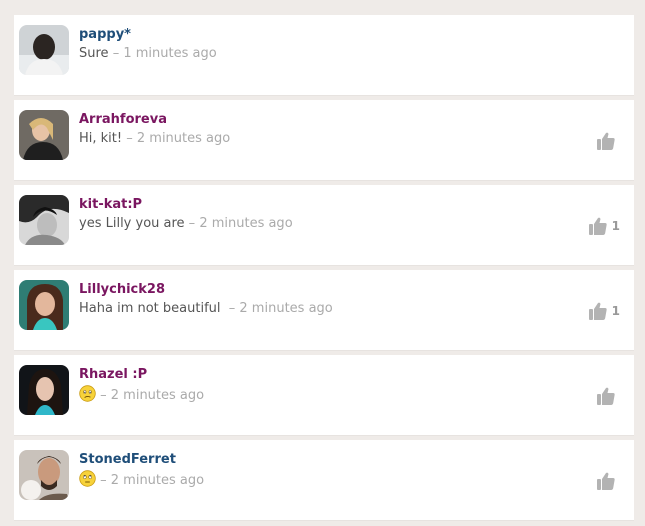  Describe the element at coordinates (87, 393) in the screenshot. I see `worried-face-emoji` at that location.